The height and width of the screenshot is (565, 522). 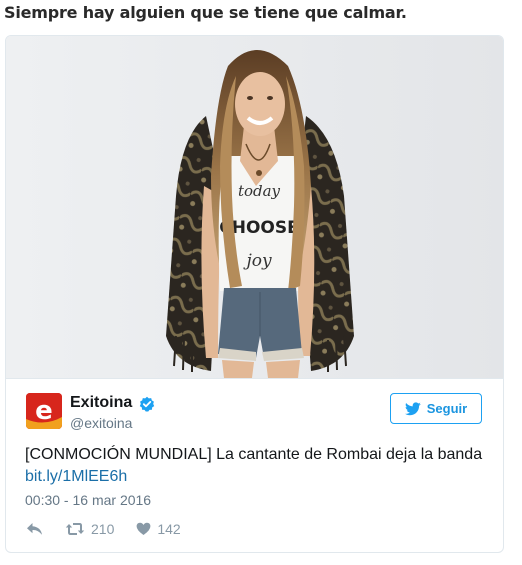 What do you see at coordinates (447, 408) in the screenshot?
I see `follow-label: Seguir` at bounding box center [447, 408].